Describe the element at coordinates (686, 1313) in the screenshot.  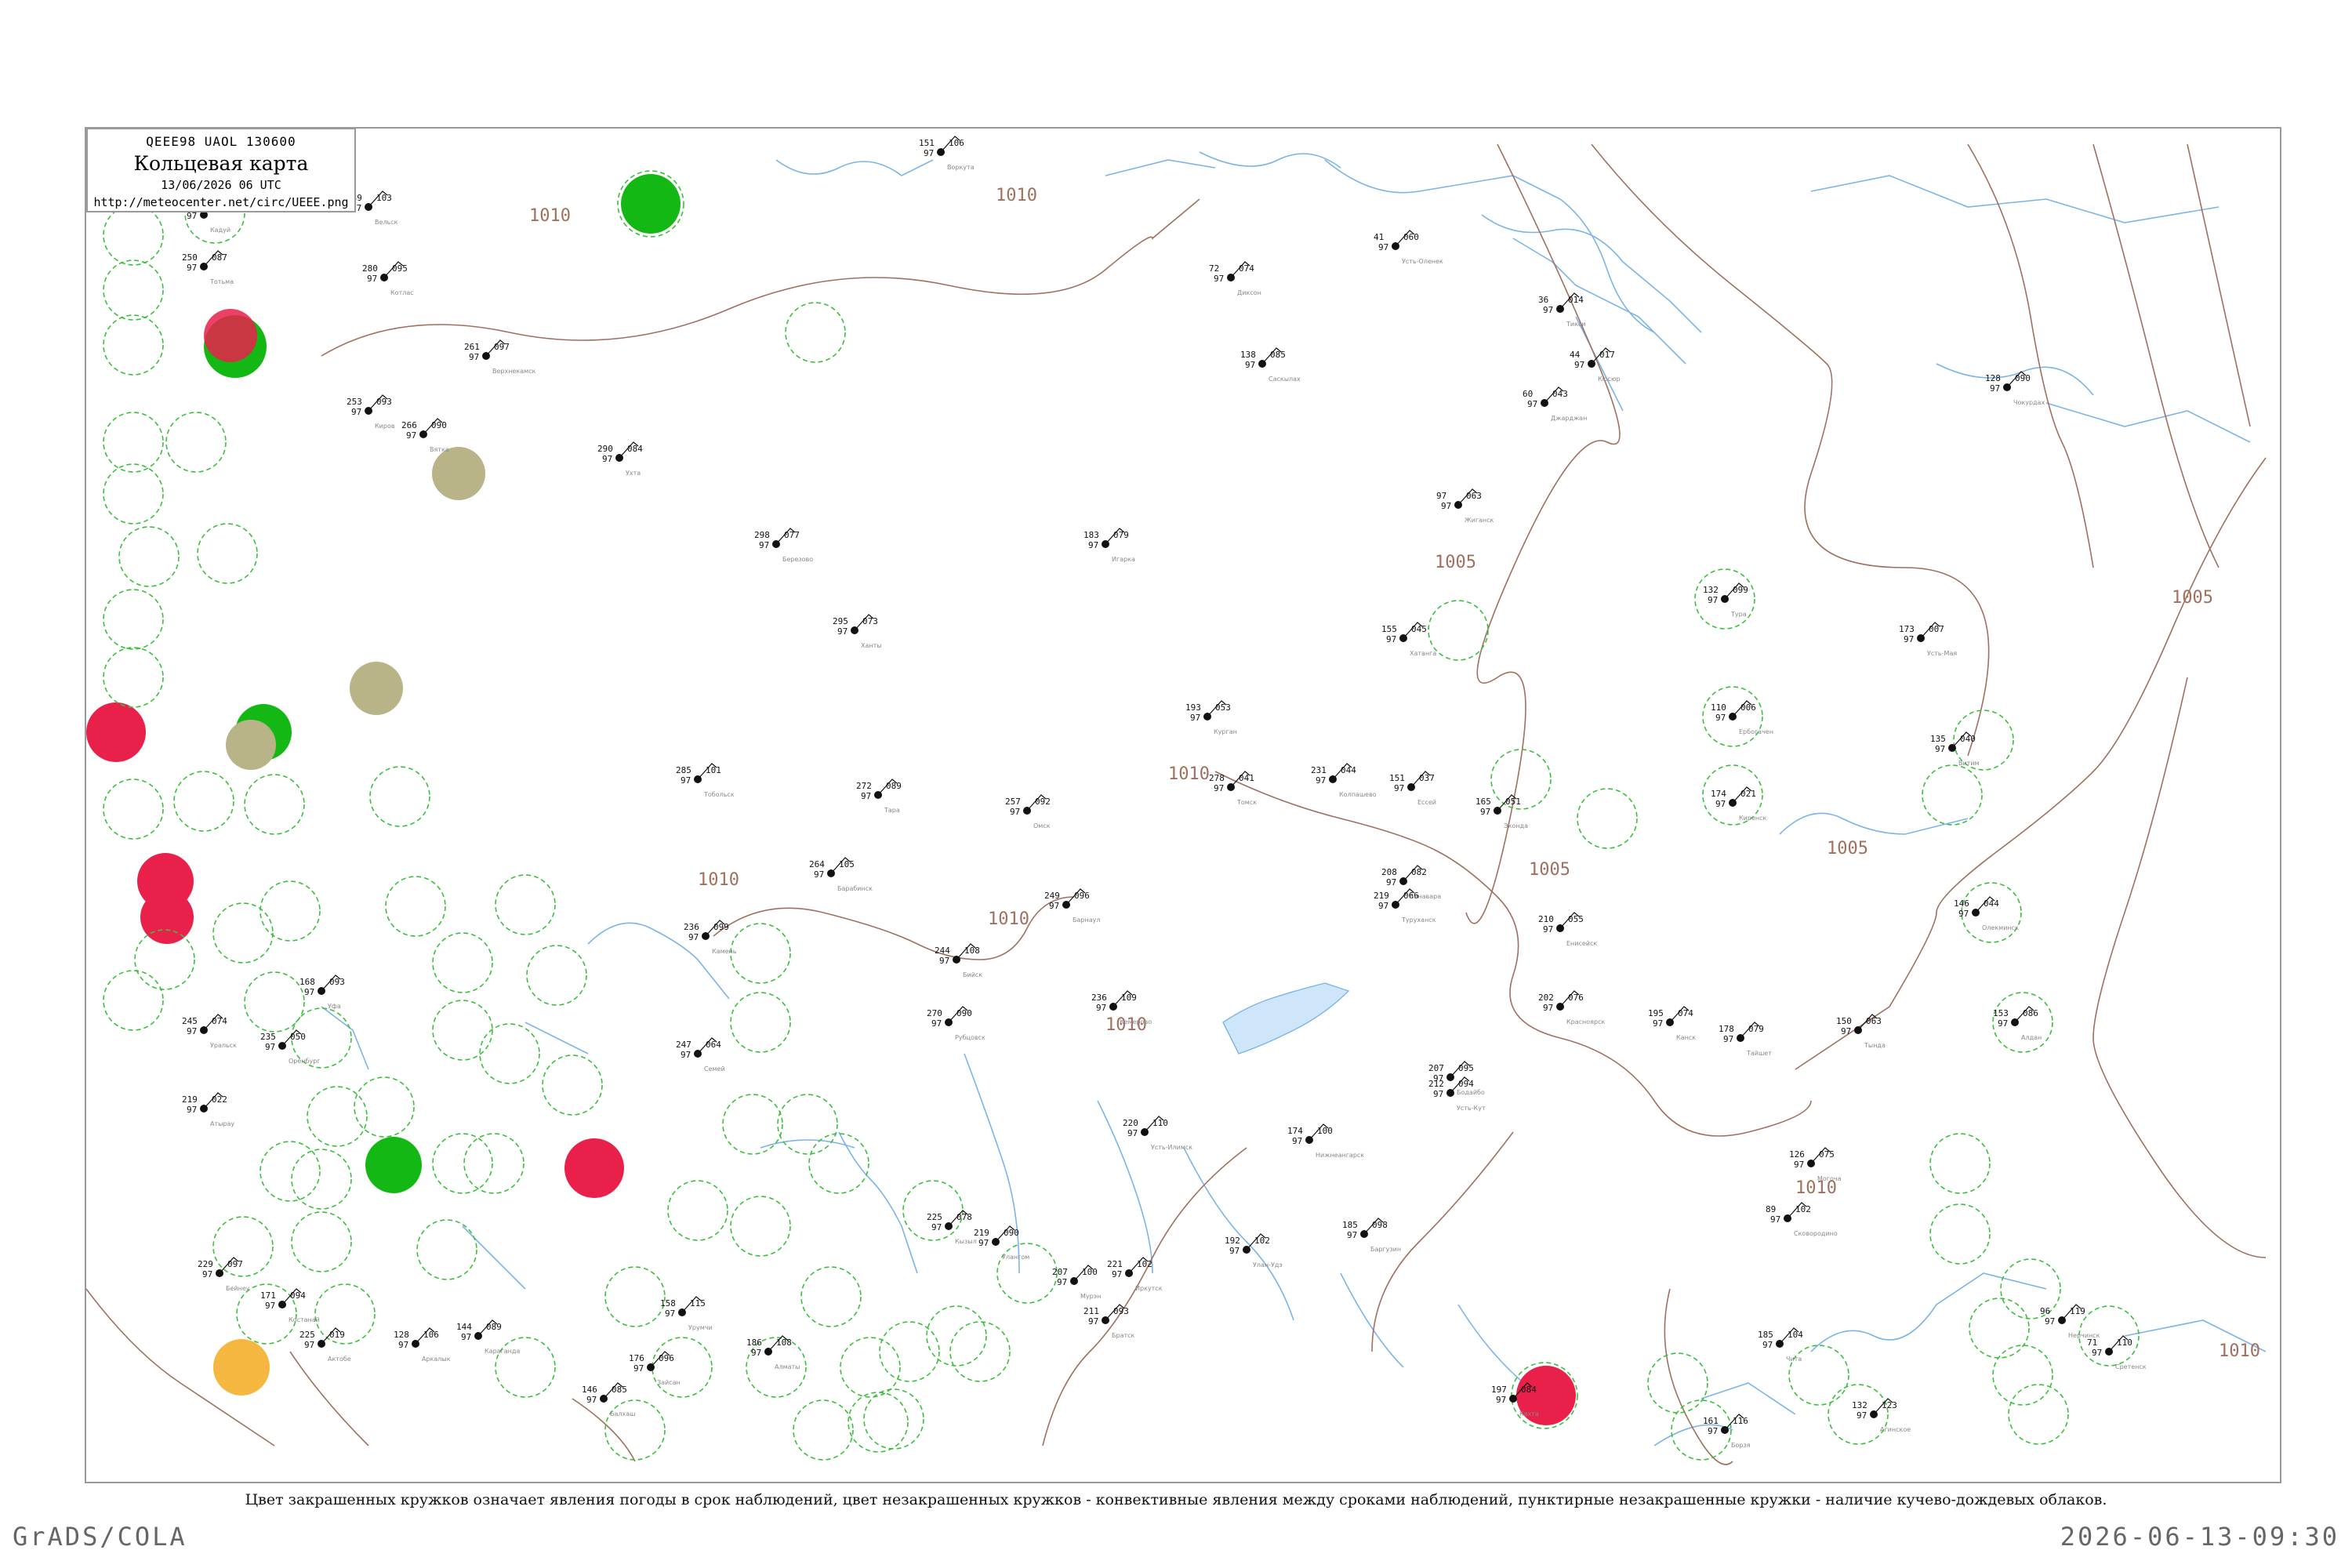
I see `station-plot: 158 115 97 Урумчи` at that location.